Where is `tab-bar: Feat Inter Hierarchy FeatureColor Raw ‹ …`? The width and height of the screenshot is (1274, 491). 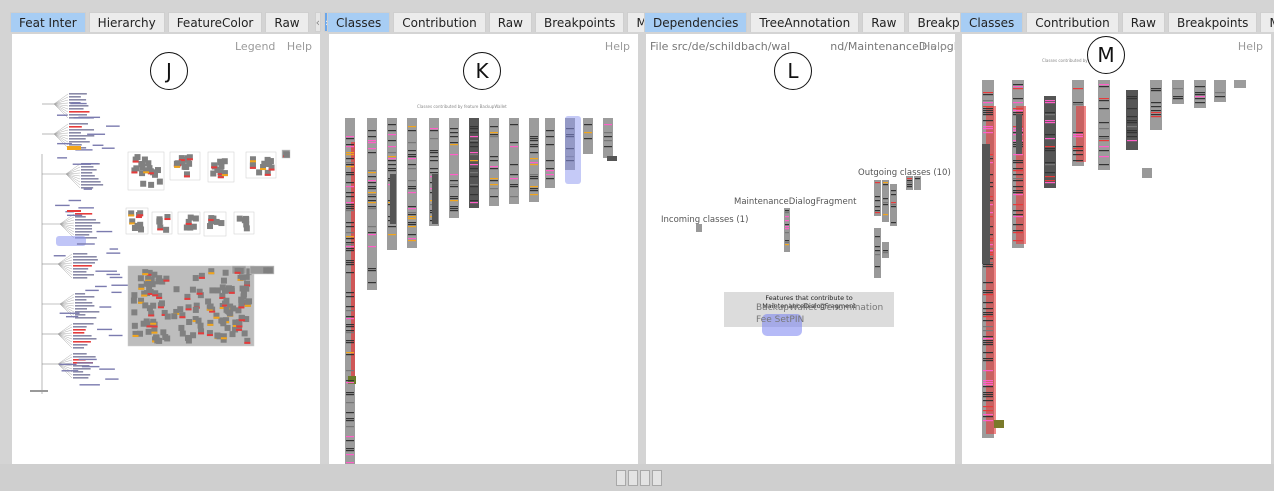 tab-bar: Feat Inter Hierarchy FeatureColor Raw ‹ … is located at coordinates (170, 21).